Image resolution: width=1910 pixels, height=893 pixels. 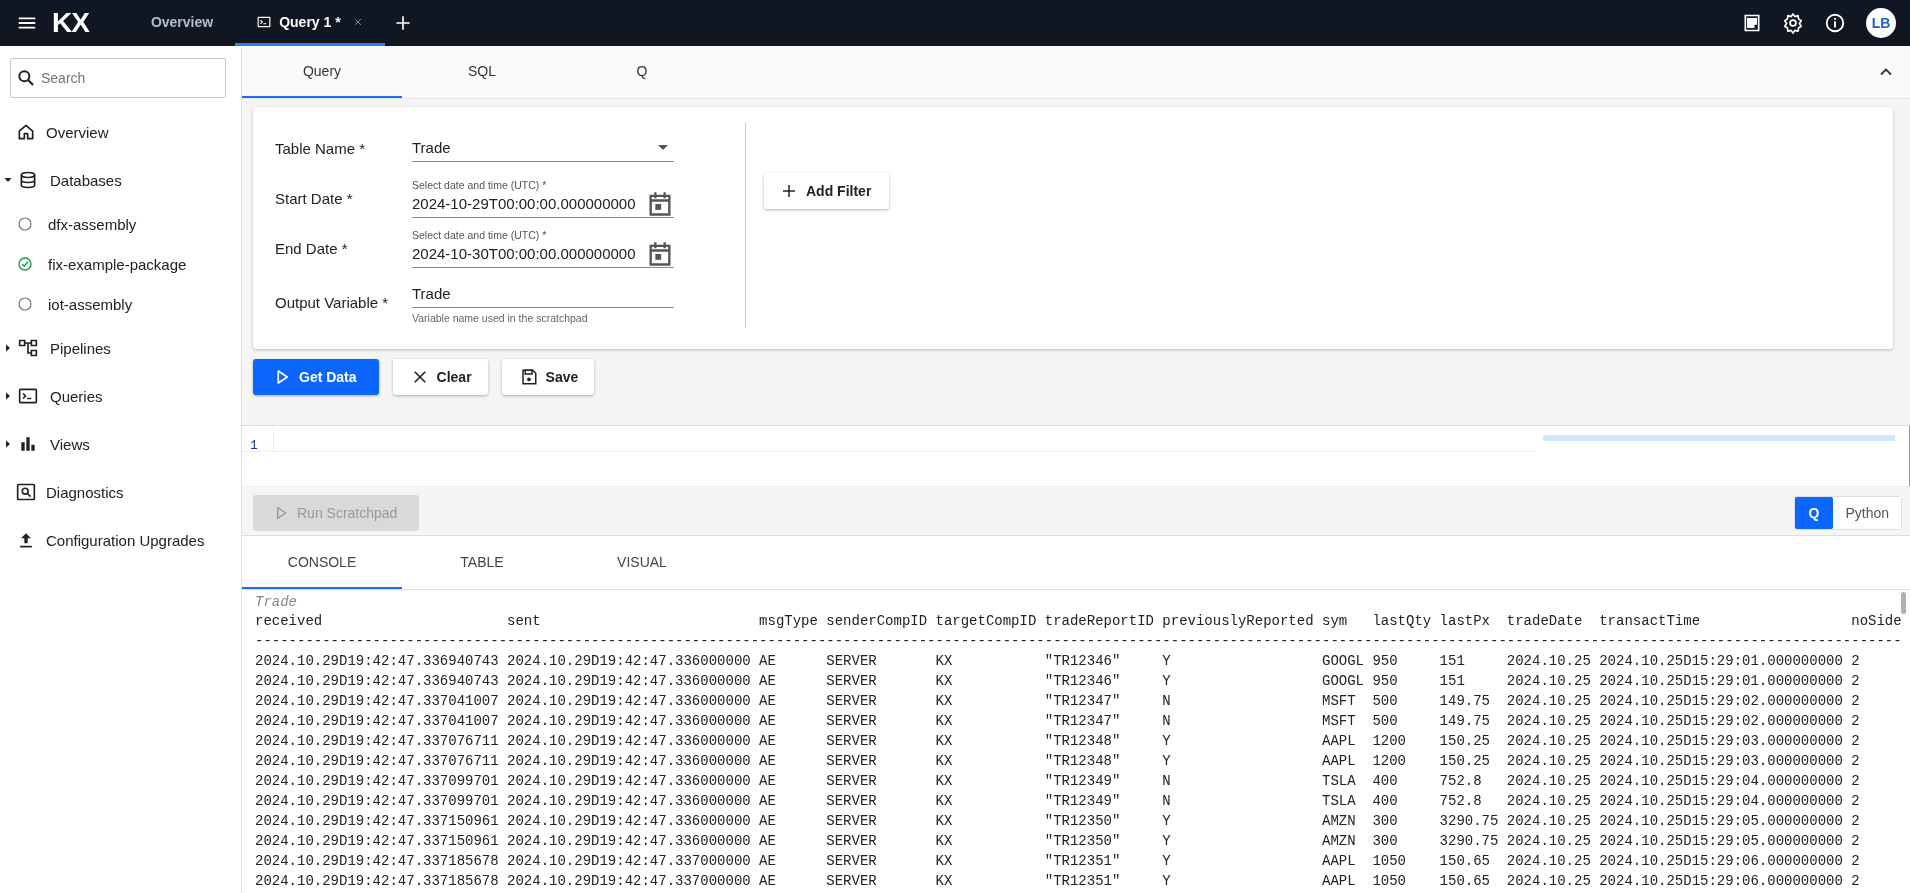 I want to click on logo: KX, so click(x=70, y=23).